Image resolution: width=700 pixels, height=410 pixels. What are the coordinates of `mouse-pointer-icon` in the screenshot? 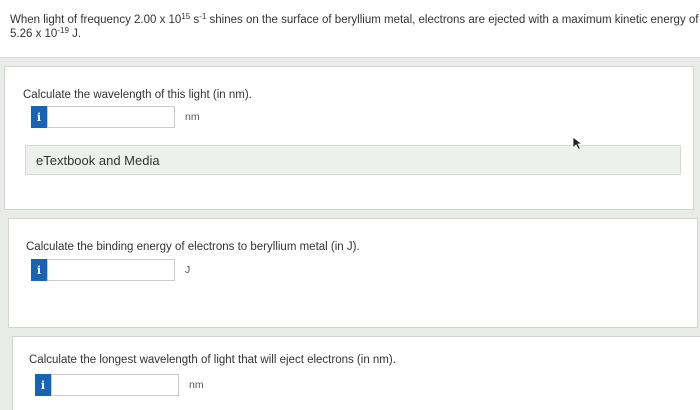 It's located at (578, 143).